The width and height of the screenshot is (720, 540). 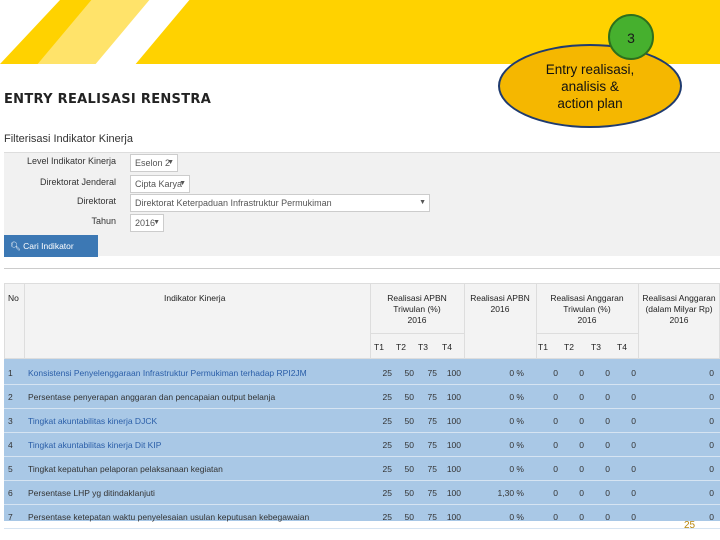 What do you see at coordinates (77, 182) in the screenshot?
I see `filter-label-dirjen: Direktorat Jenderal` at bounding box center [77, 182].